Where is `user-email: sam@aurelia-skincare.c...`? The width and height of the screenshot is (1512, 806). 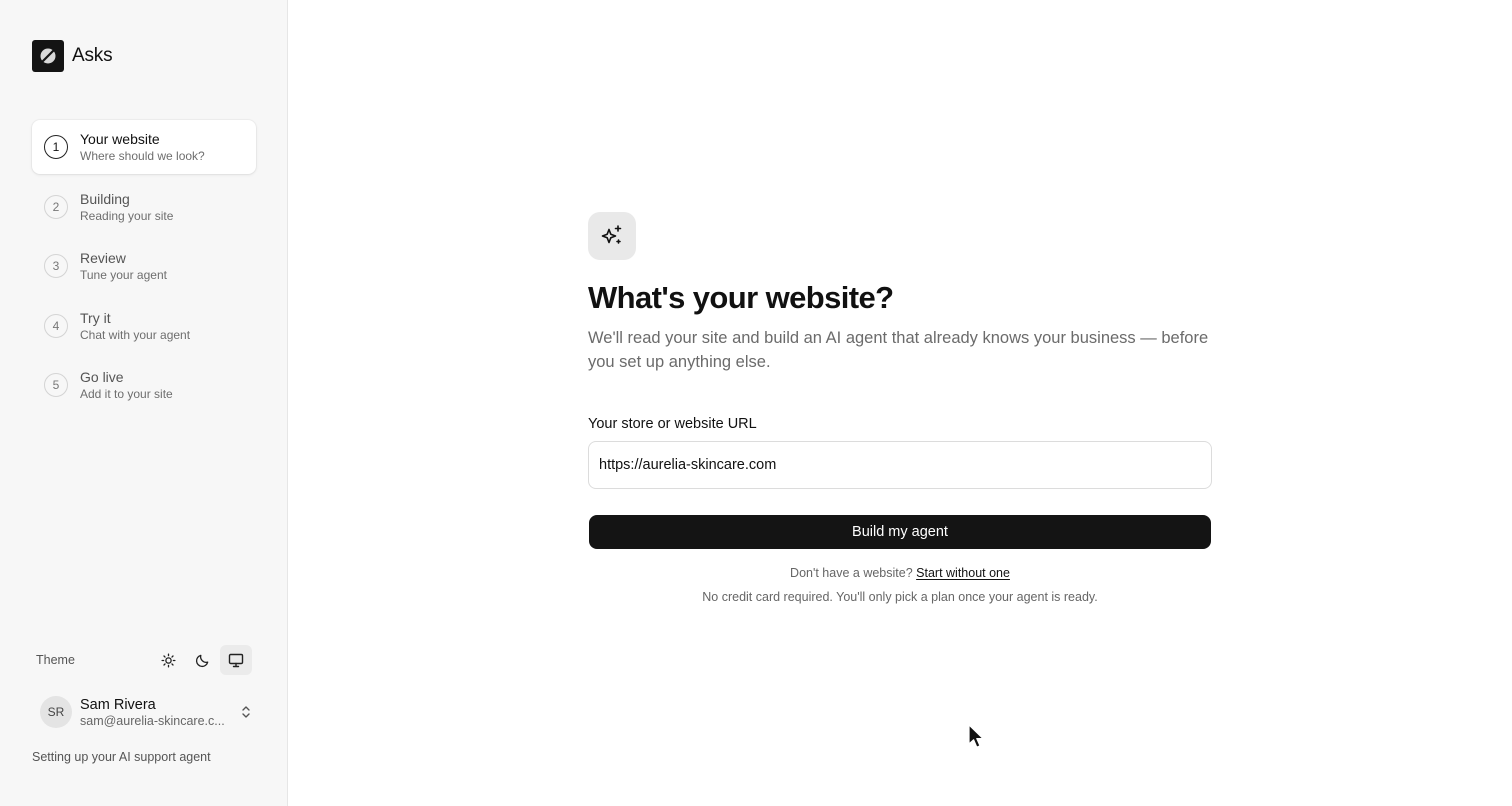
user-email: sam@aurelia-skincare.c... is located at coordinates (152, 720).